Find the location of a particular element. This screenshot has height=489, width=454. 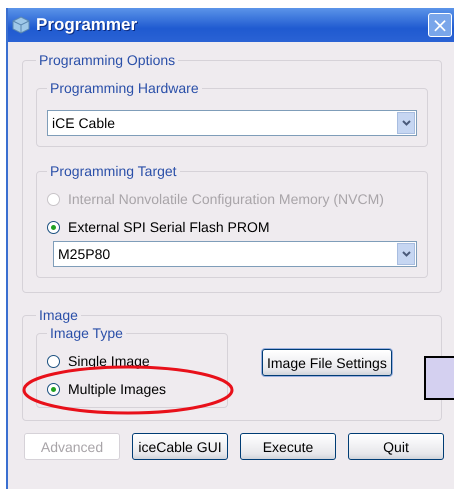

group-title: Programming Hardware is located at coordinates (124, 88).